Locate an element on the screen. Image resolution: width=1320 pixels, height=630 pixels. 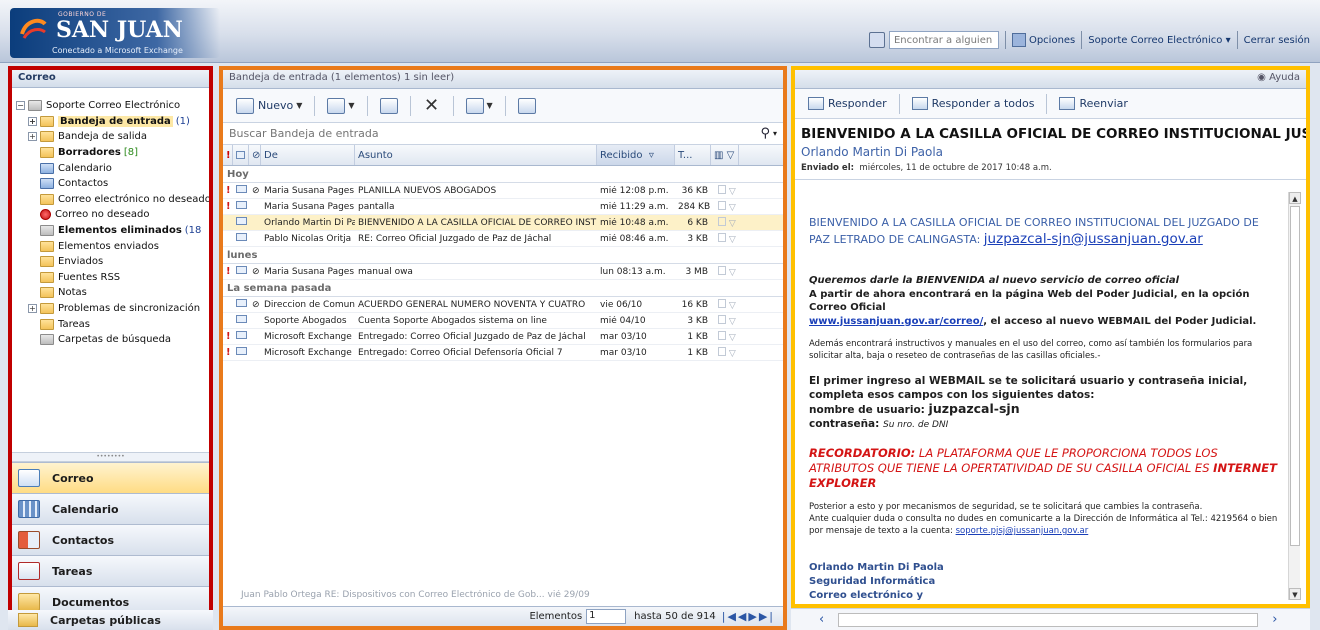
search-input is located at coordinates (493, 133).